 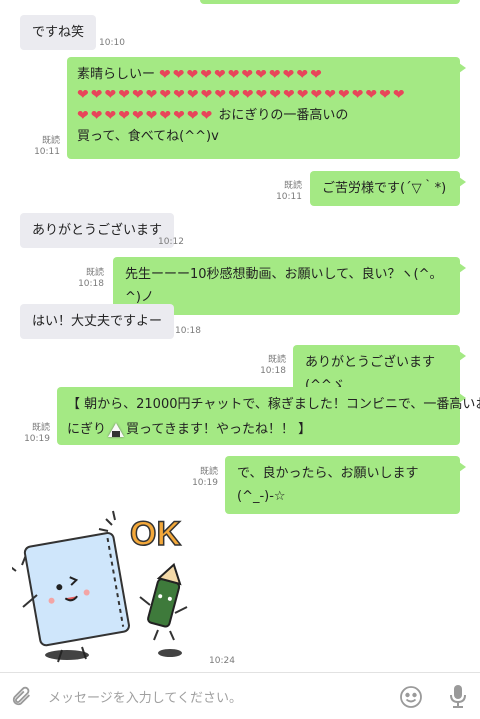 What do you see at coordinates (116, 74) in the screenshot?
I see `message-text: 素晴らしいー` at bounding box center [116, 74].